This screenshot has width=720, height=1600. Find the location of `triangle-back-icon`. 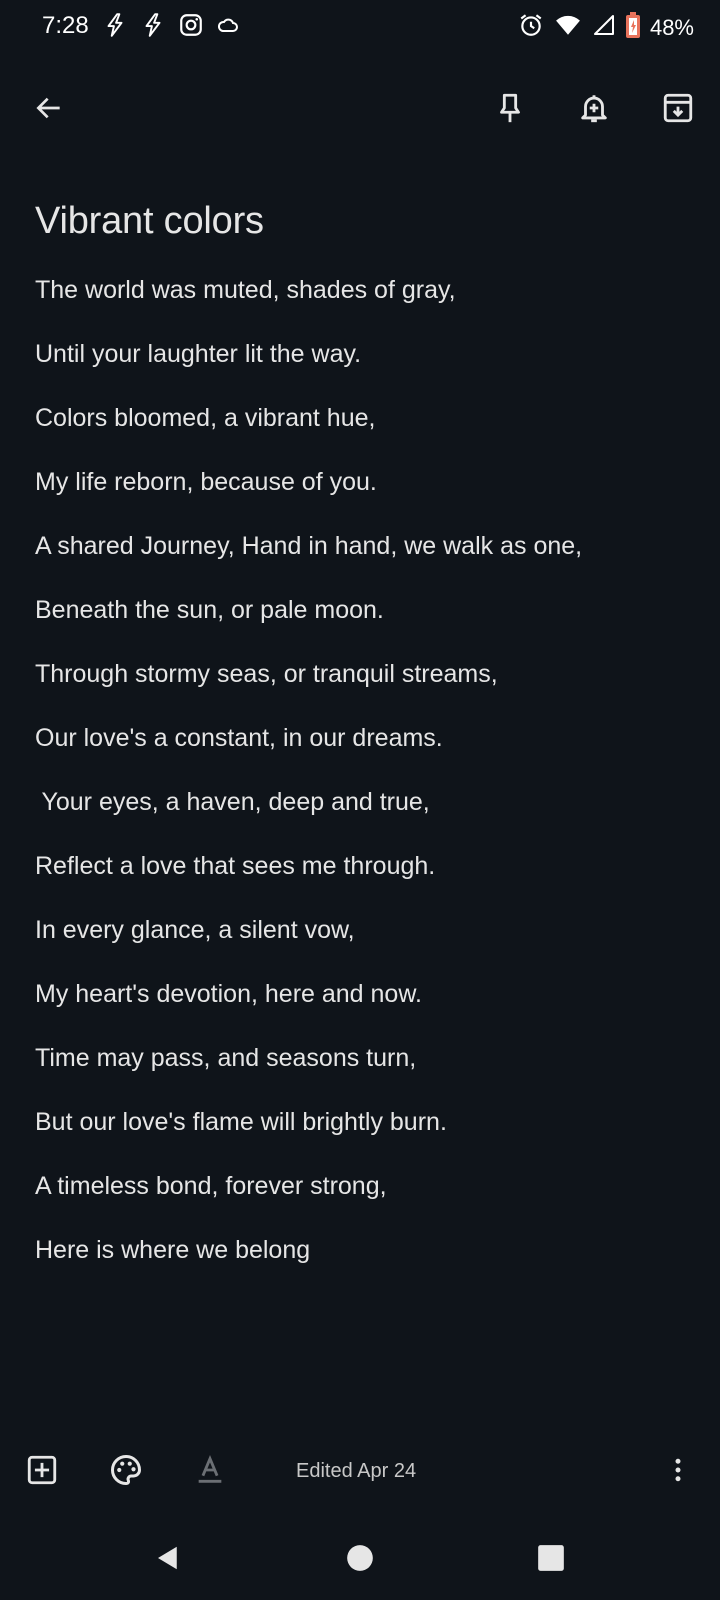

triangle-back-icon is located at coordinates (168, 1560).